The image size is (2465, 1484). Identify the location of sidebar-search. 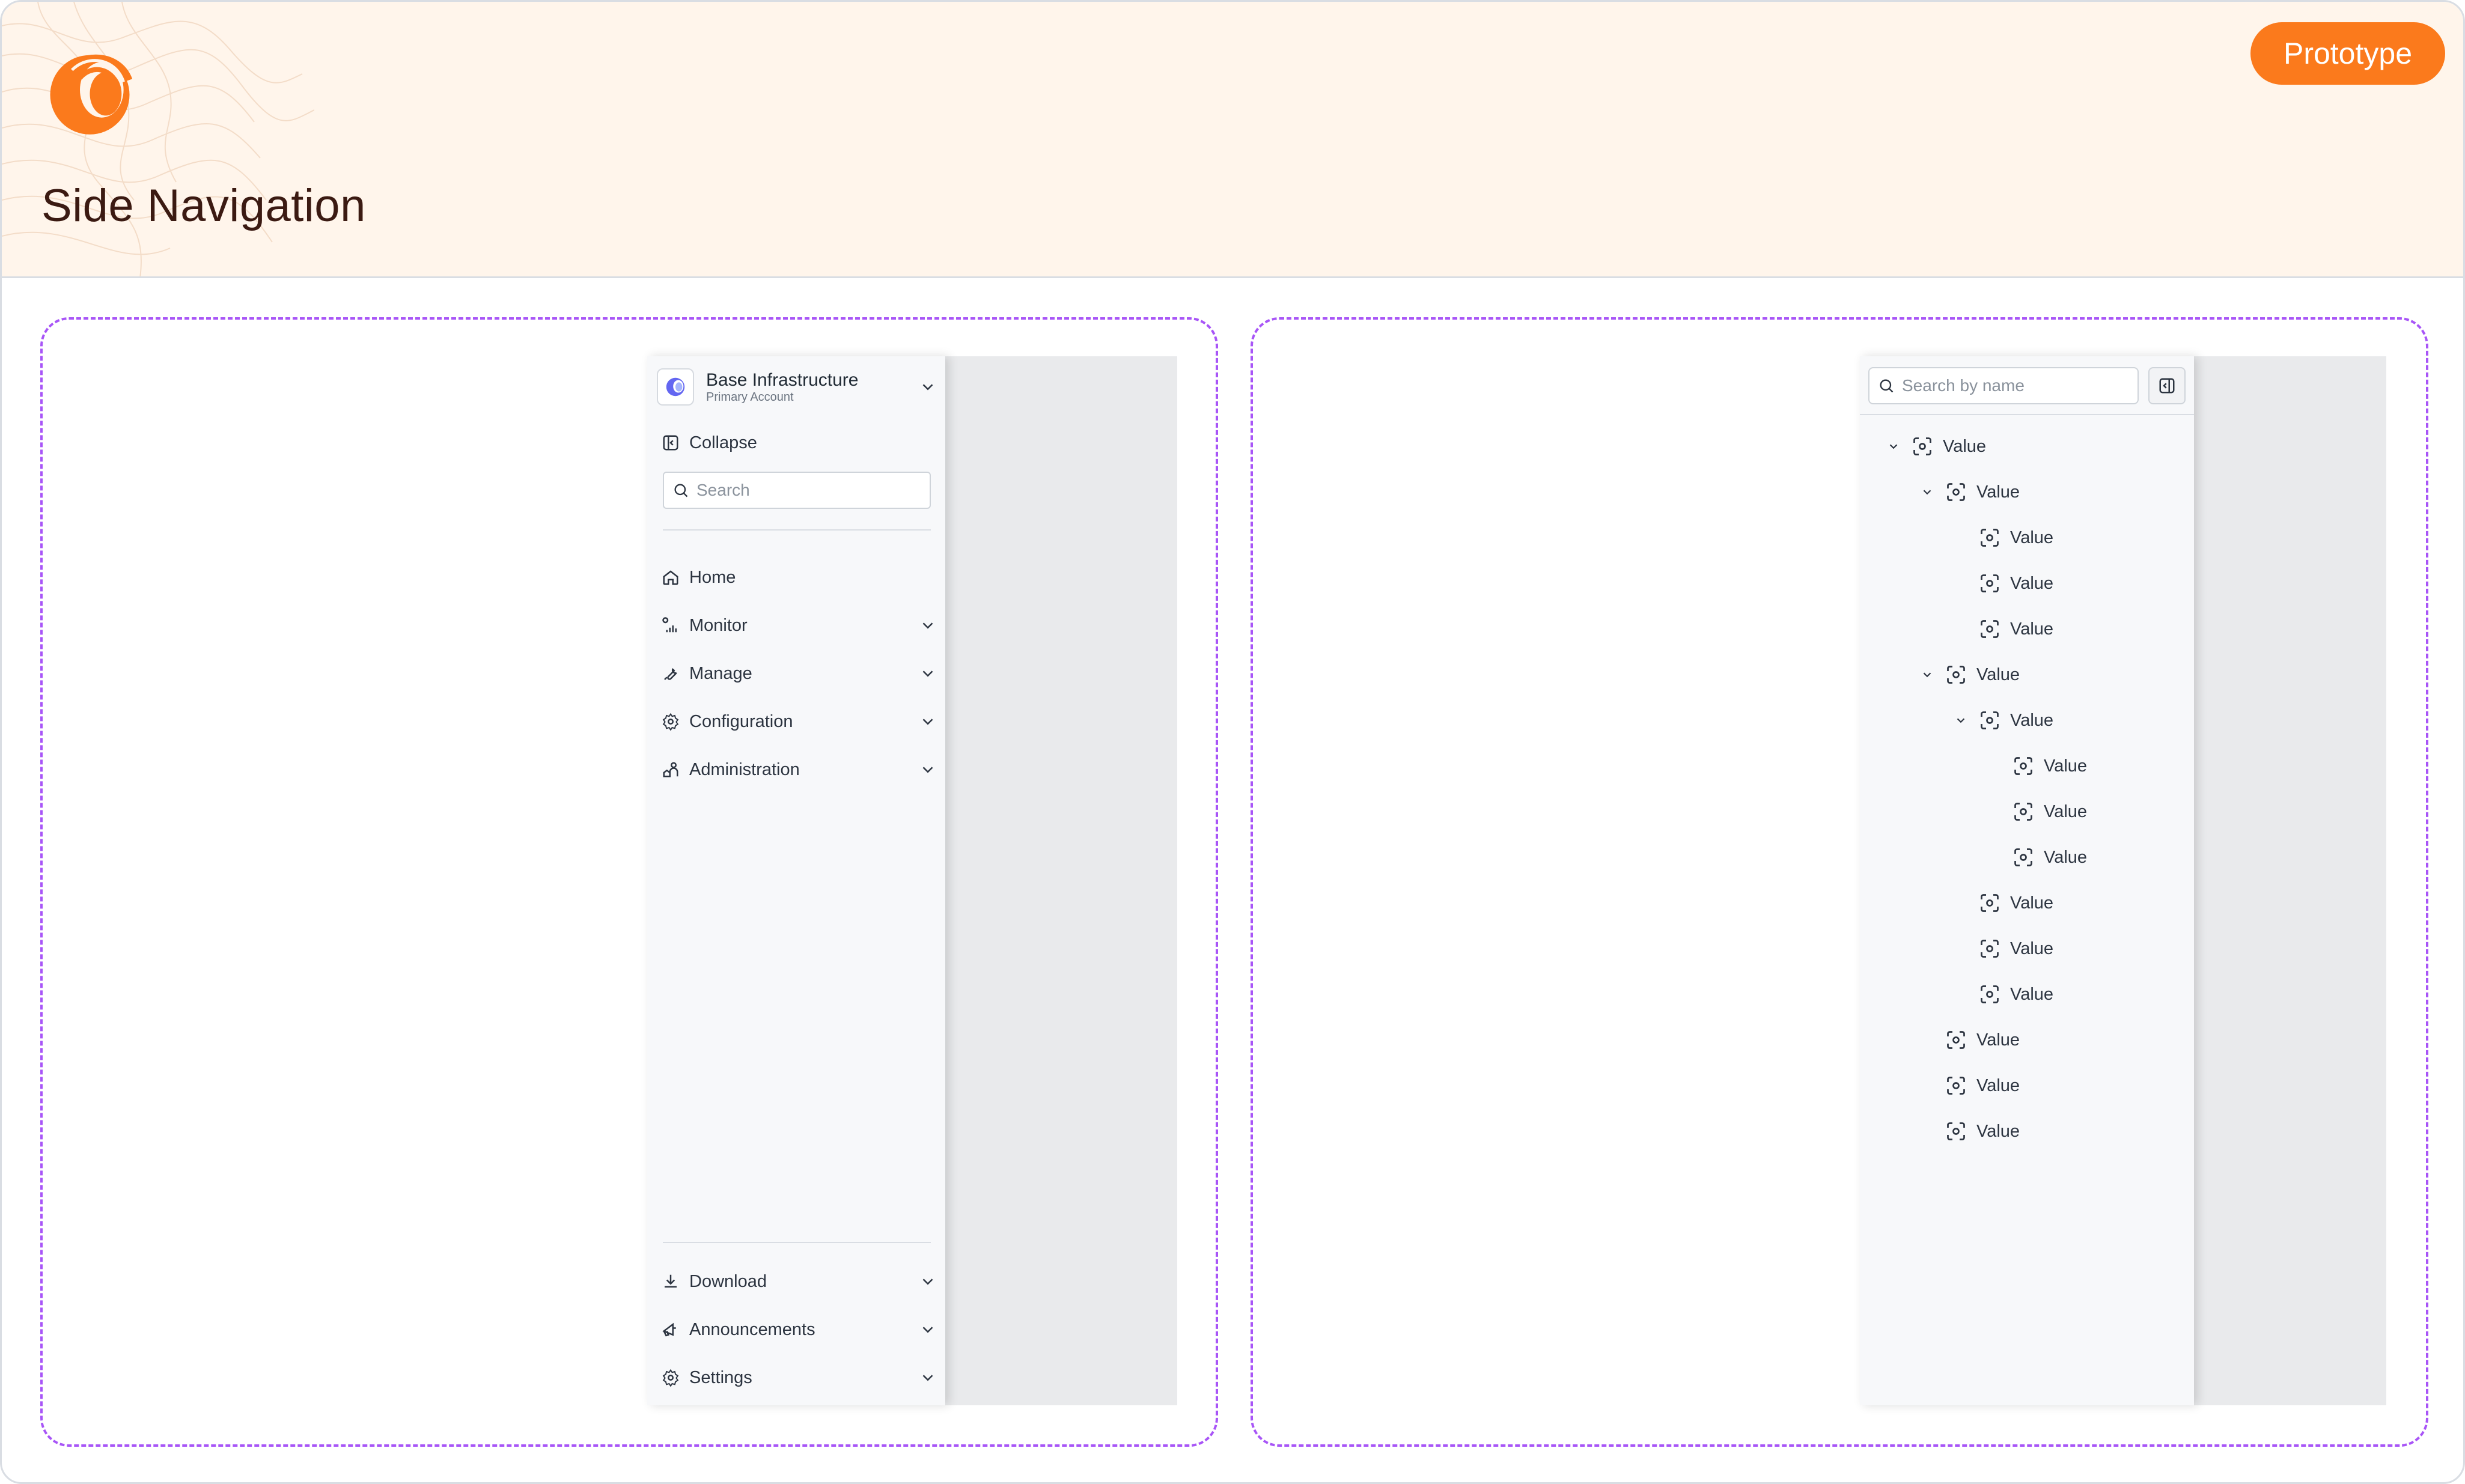
(797, 491).